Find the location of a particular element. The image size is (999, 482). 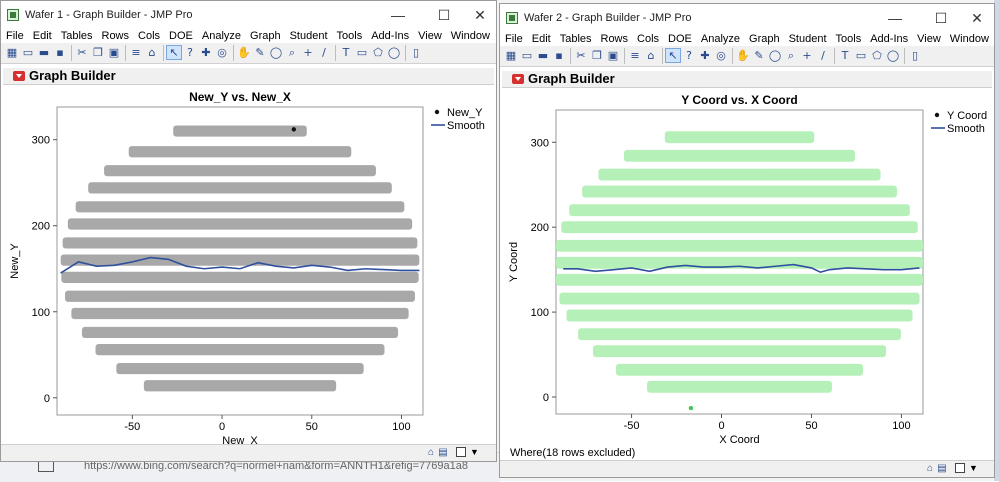

x-tick-label: 0 is located at coordinates (721, 426).